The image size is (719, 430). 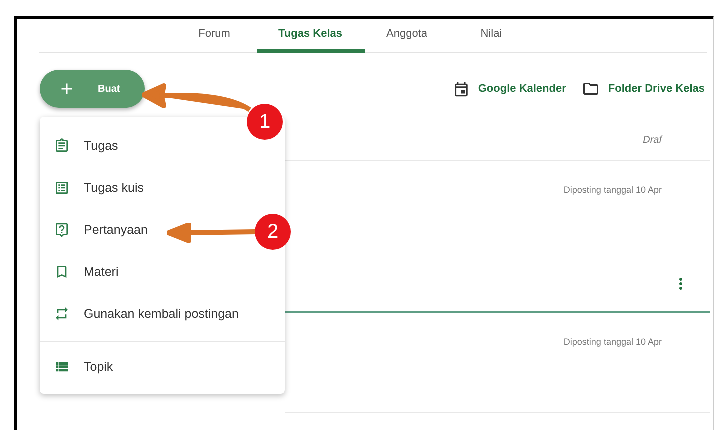 What do you see at coordinates (643, 89) in the screenshot?
I see `link: Folder Drive Kelas` at bounding box center [643, 89].